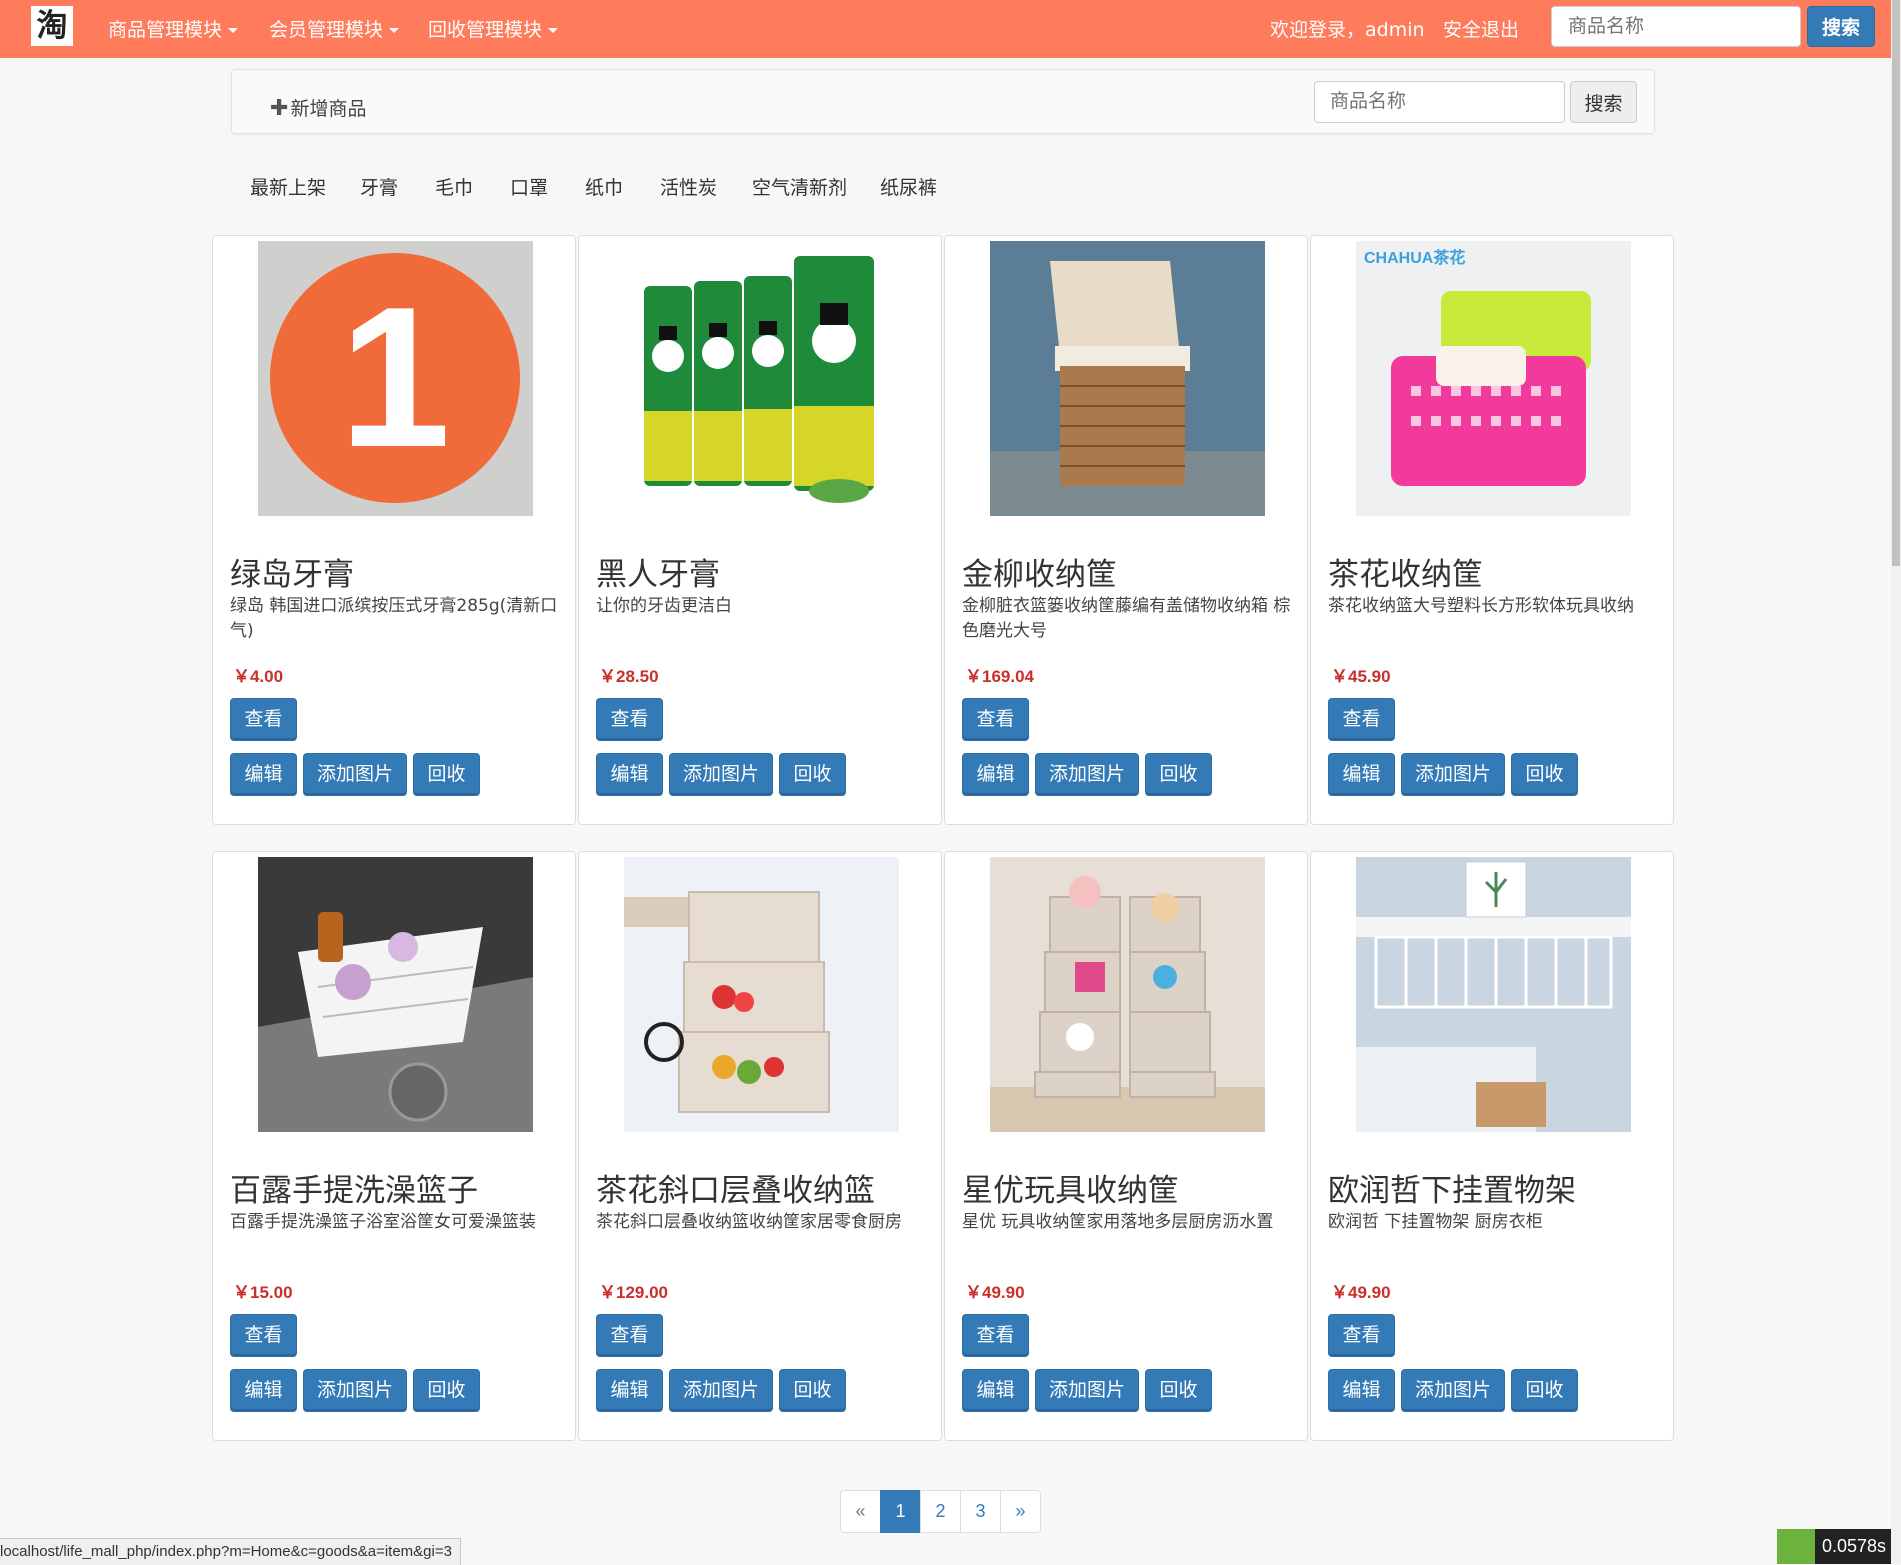 The image size is (1901, 1565). I want to click on product-desc: 茶花收纳篮大号塑料长方形软体玩具收纳, so click(1481, 606).